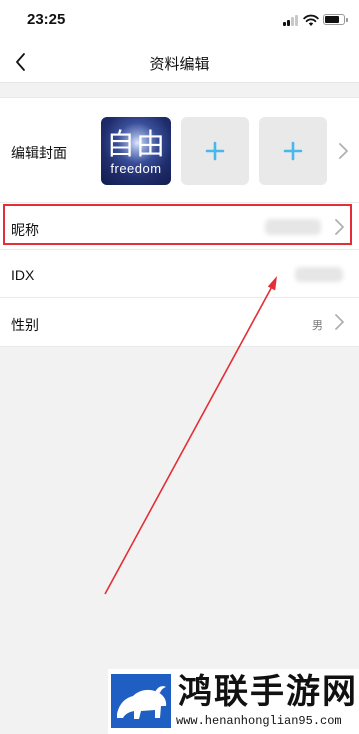 The image size is (359, 734). I want to click on idx-label: IDX, so click(23, 275).